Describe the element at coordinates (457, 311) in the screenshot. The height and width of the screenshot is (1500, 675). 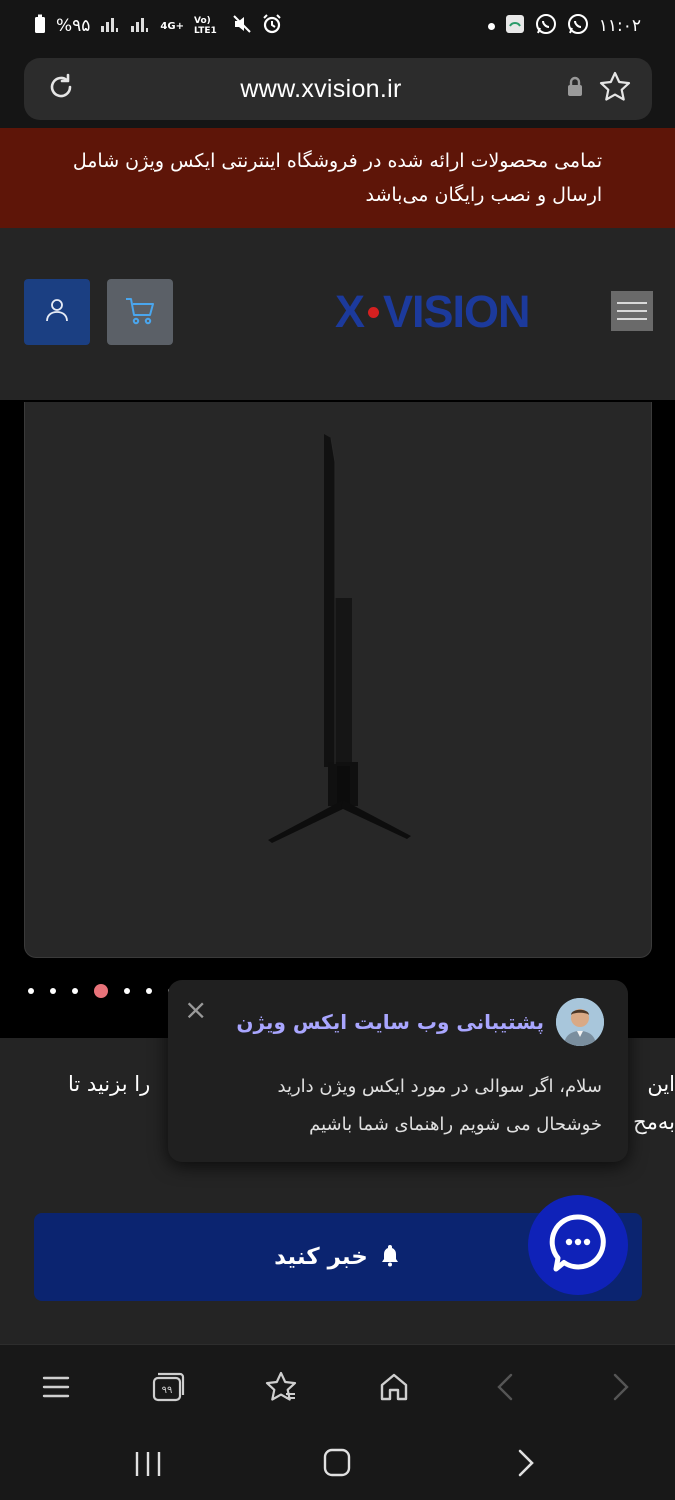
I see `logo-vision: VISION` at that location.